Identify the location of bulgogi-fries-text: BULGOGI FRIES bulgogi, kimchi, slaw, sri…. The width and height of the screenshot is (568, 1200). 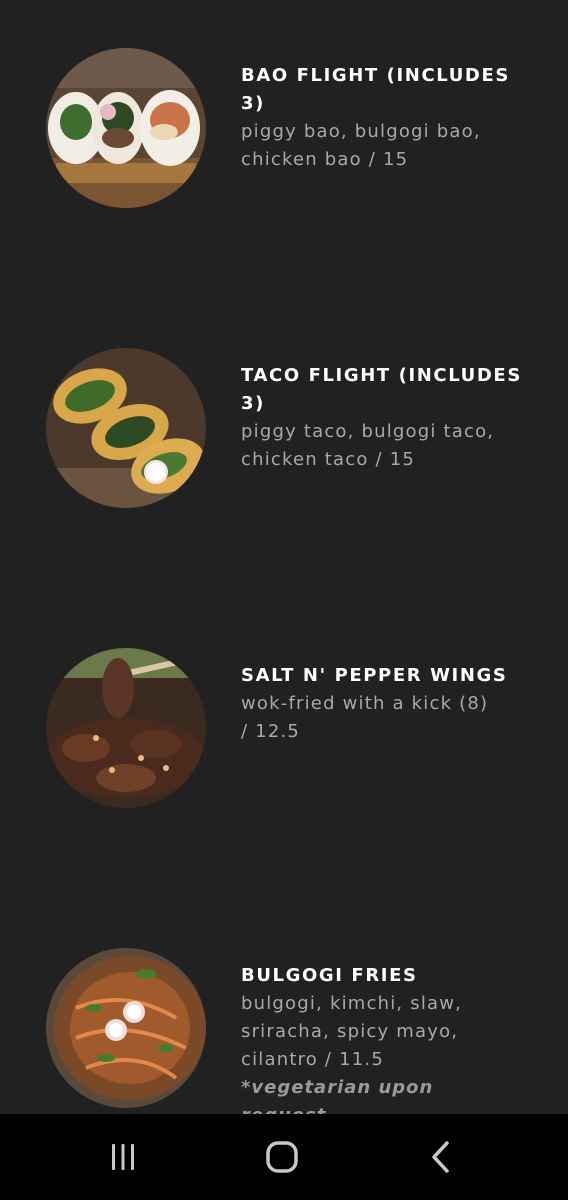
(391, 1046).